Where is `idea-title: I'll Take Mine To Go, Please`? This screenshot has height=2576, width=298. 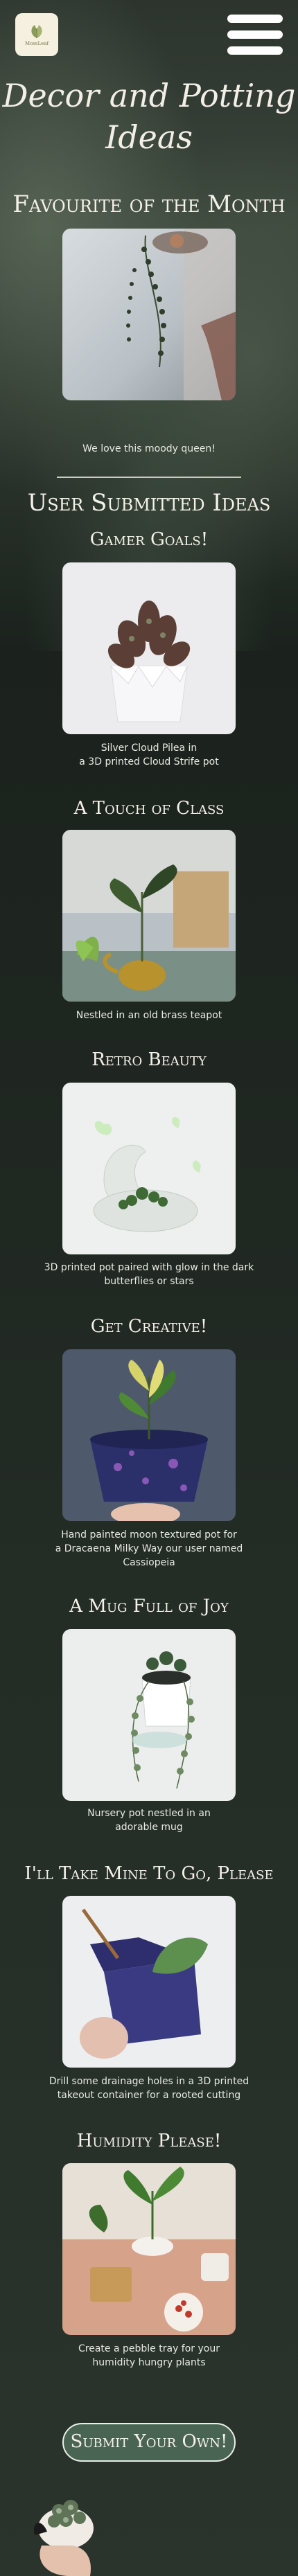
idea-title: I'll Take Mine To Go, Please is located at coordinates (149, 1873).